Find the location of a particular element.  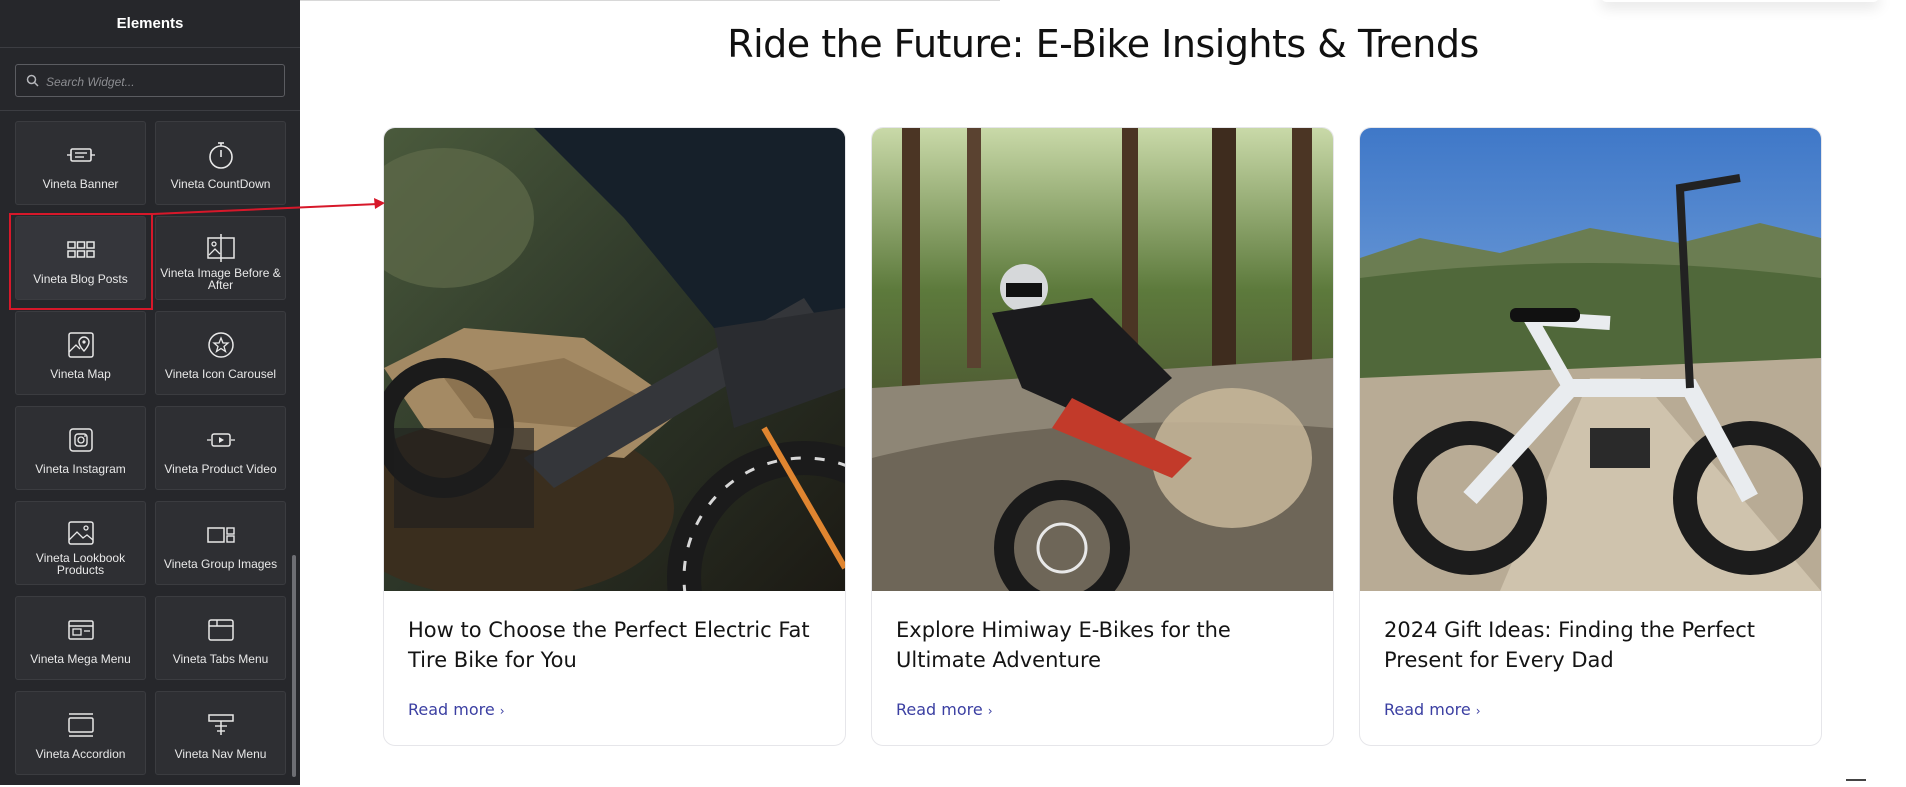

widget-vineta-instagram: Vineta Instagram is located at coordinates (80, 448).